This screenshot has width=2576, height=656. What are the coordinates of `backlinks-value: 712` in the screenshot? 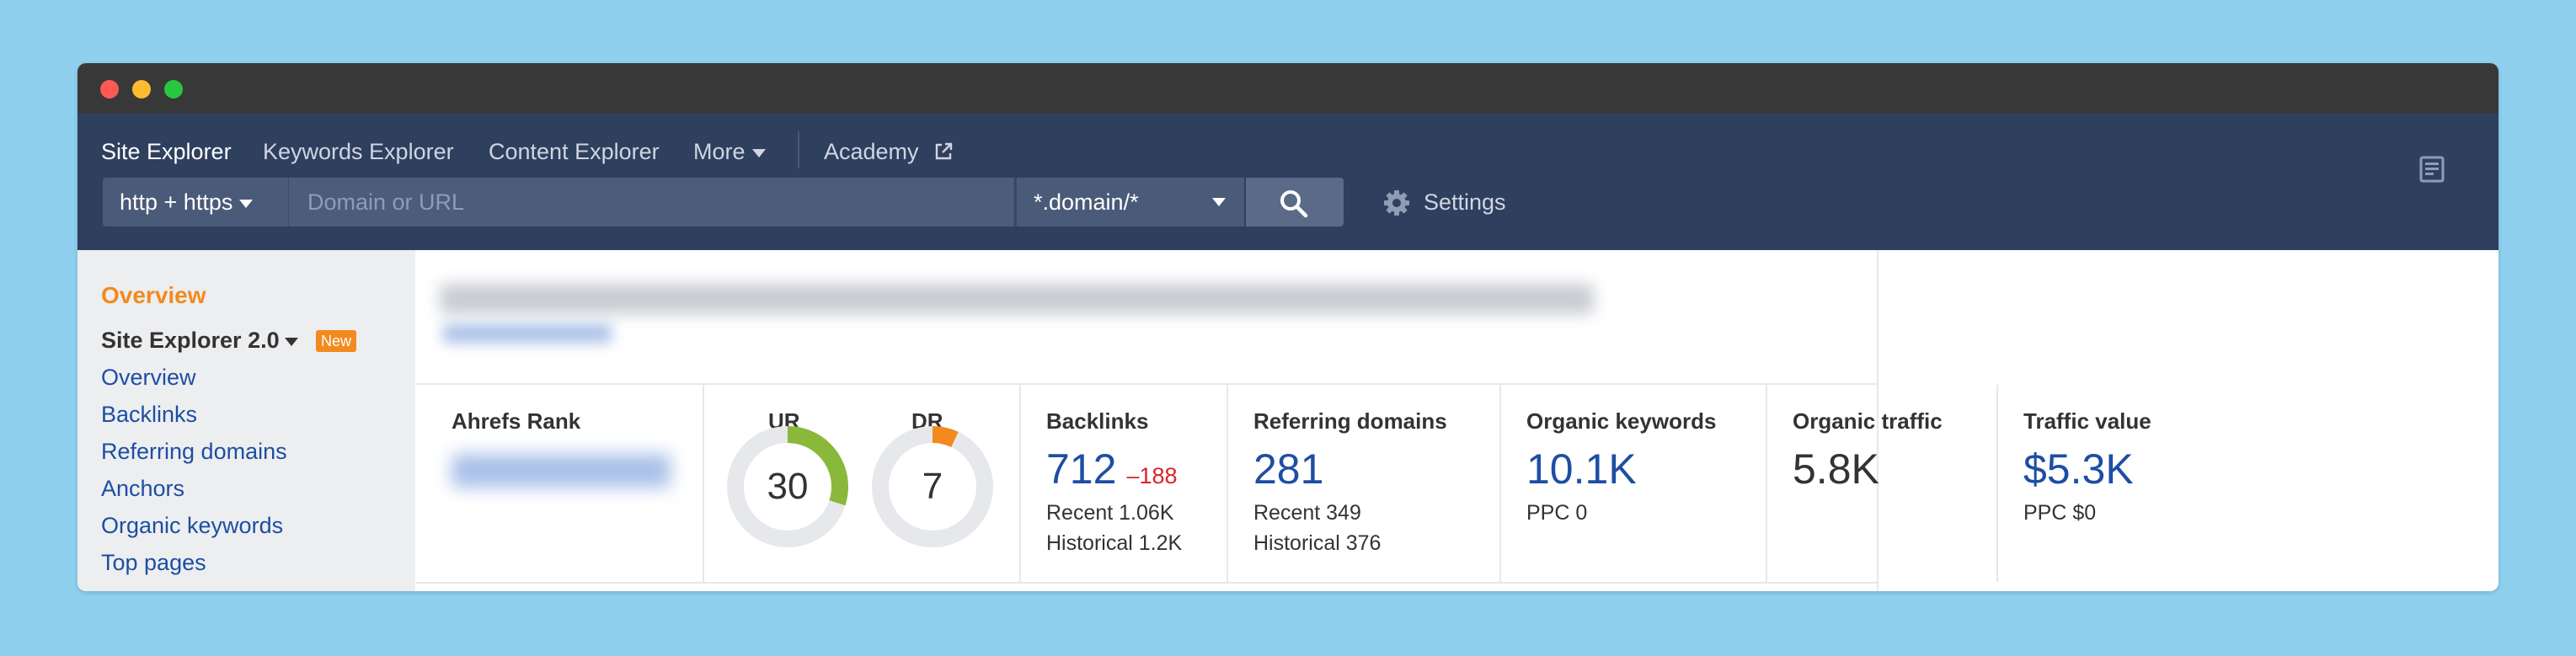 It's located at (1081, 469).